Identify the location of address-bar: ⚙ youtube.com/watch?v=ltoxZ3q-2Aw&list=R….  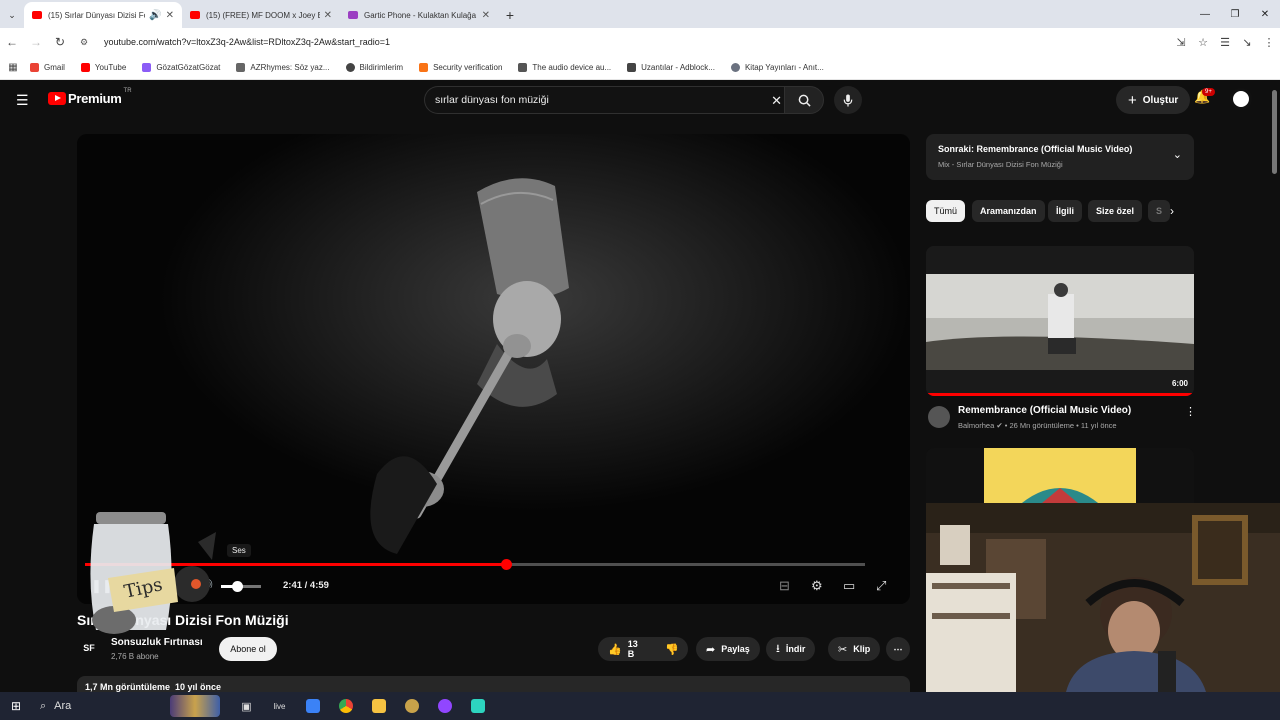
(640, 42).